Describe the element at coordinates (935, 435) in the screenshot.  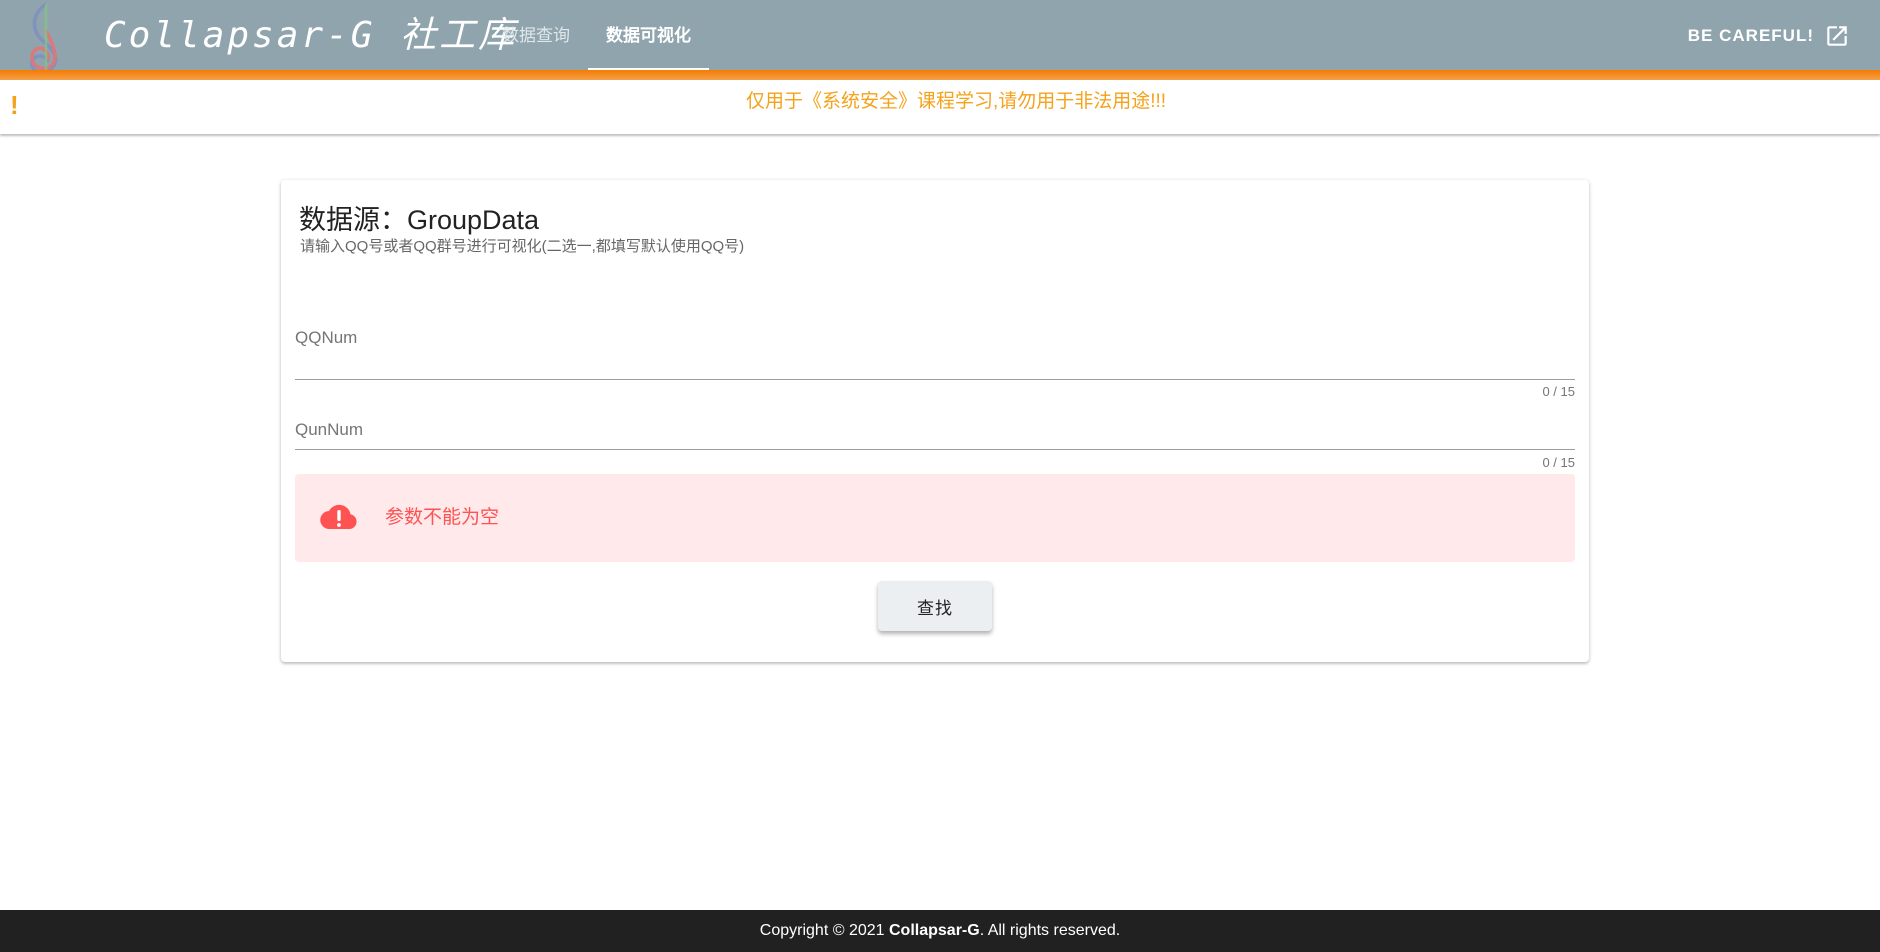
I see `qunnum-input` at that location.